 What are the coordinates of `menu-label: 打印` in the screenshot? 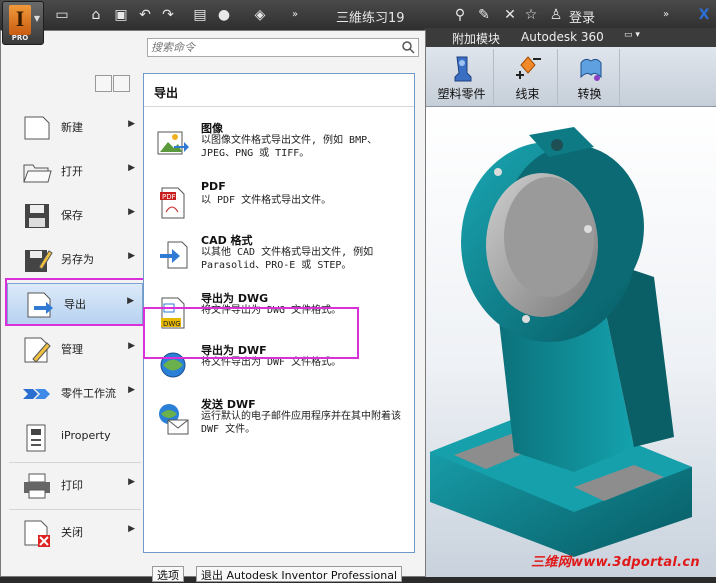 It's located at (72, 485).